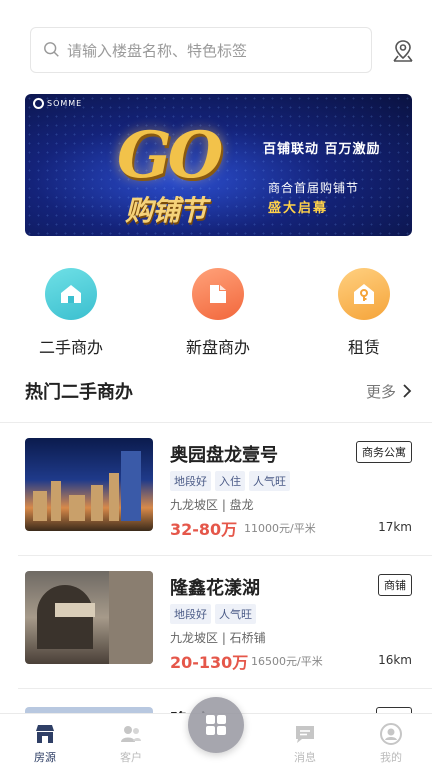 This screenshot has width=432, height=768. What do you see at coordinates (131, 743) in the screenshot?
I see `tab-clients: 客户` at bounding box center [131, 743].